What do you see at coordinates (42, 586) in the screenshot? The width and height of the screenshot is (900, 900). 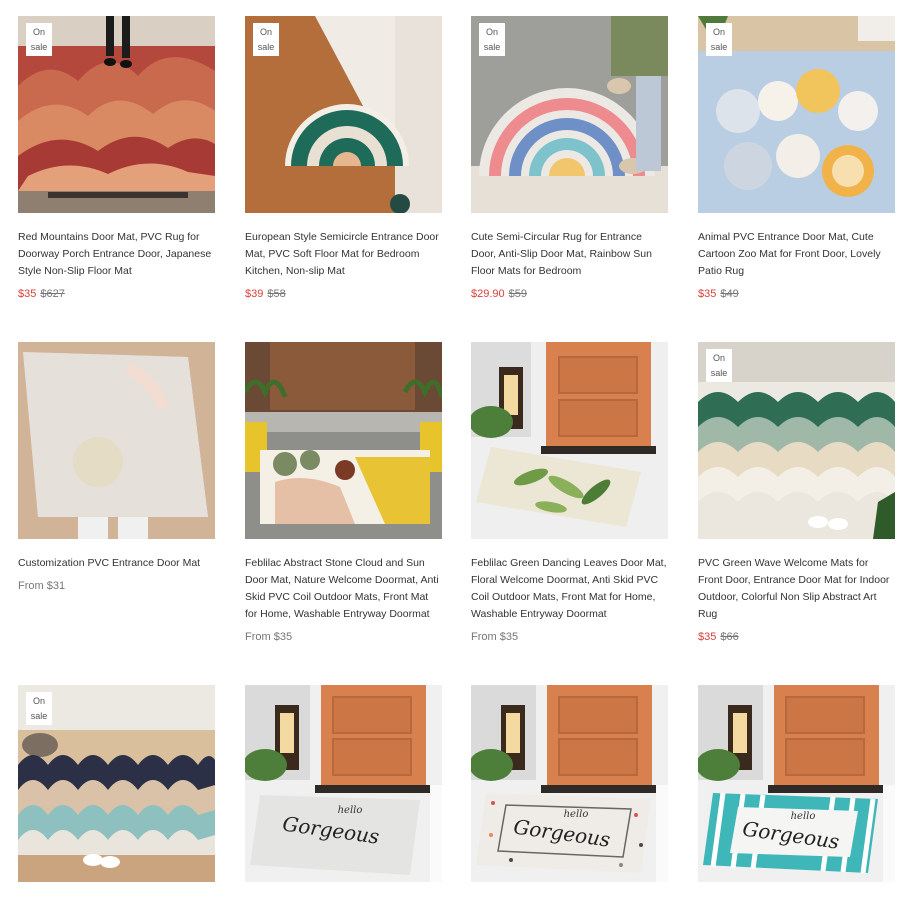 I see `from-price: From $31` at bounding box center [42, 586].